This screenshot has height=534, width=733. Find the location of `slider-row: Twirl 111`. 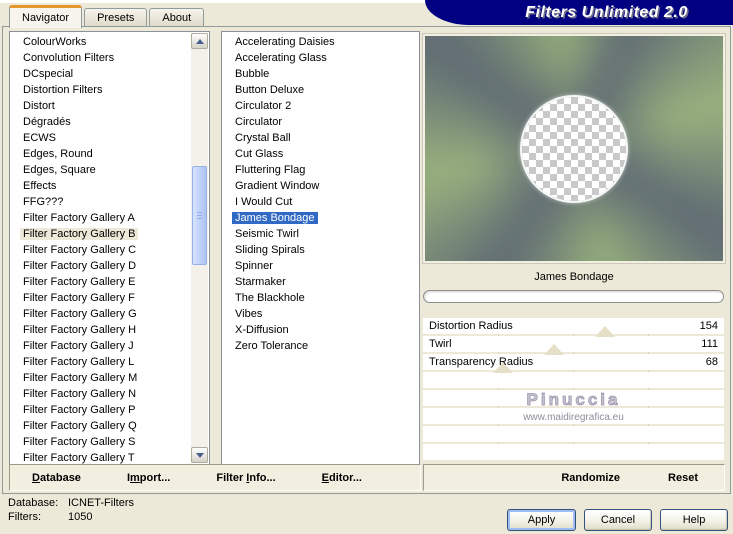

slider-row: Twirl 111 is located at coordinates (573, 345).